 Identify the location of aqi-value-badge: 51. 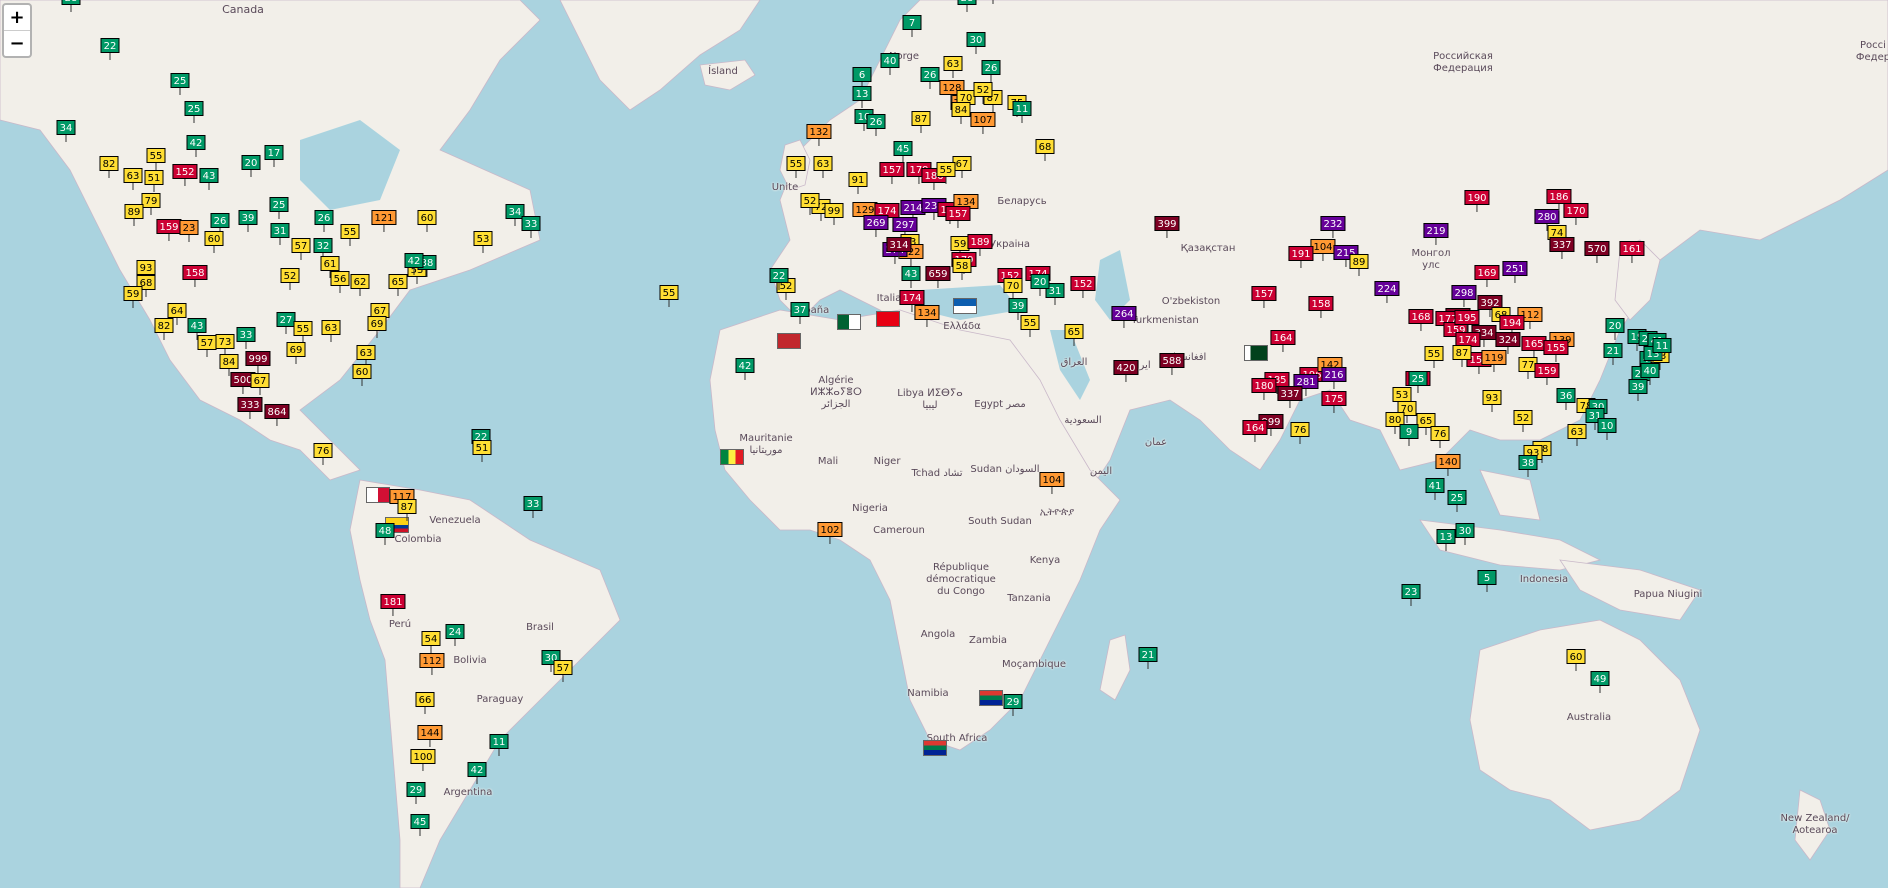
(154, 177).